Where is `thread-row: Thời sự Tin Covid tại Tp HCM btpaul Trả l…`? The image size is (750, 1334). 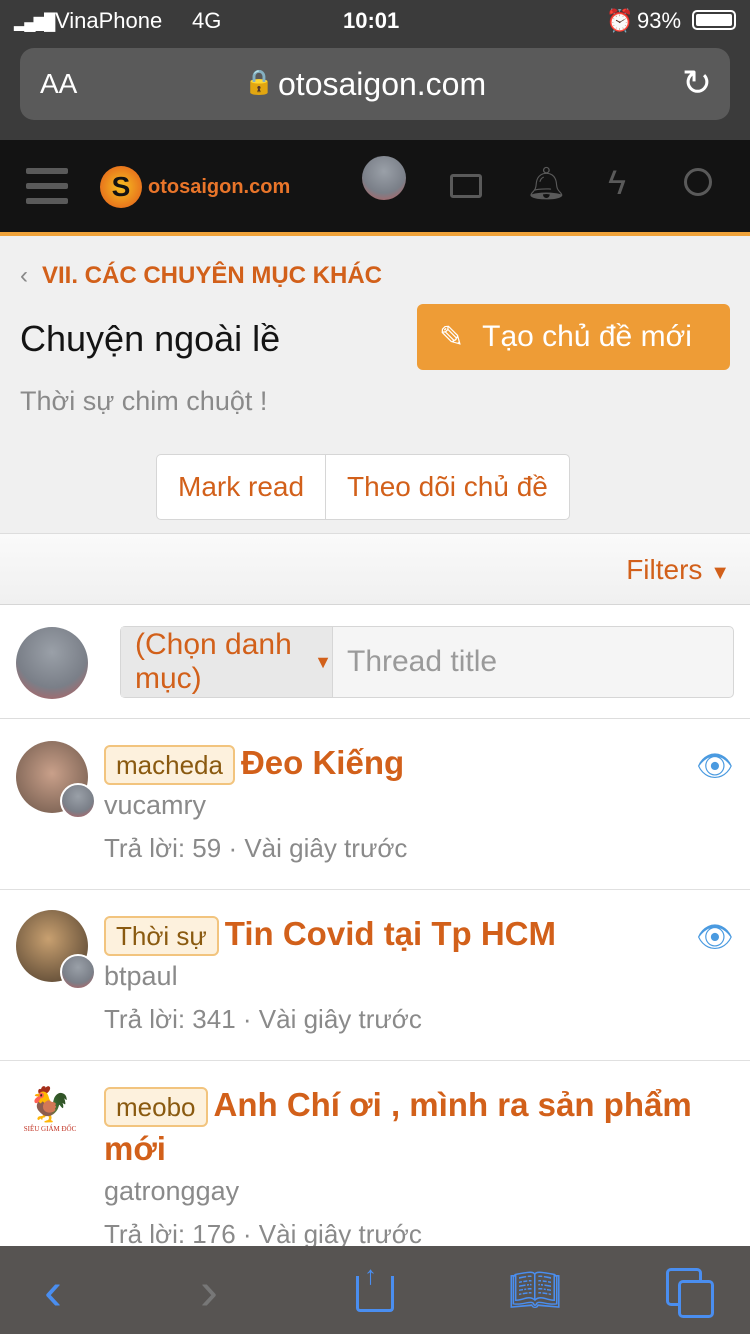
thread-row: Thời sự Tin Covid tại Tp HCM btpaul Trả l… is located at coordinates (375, 975).